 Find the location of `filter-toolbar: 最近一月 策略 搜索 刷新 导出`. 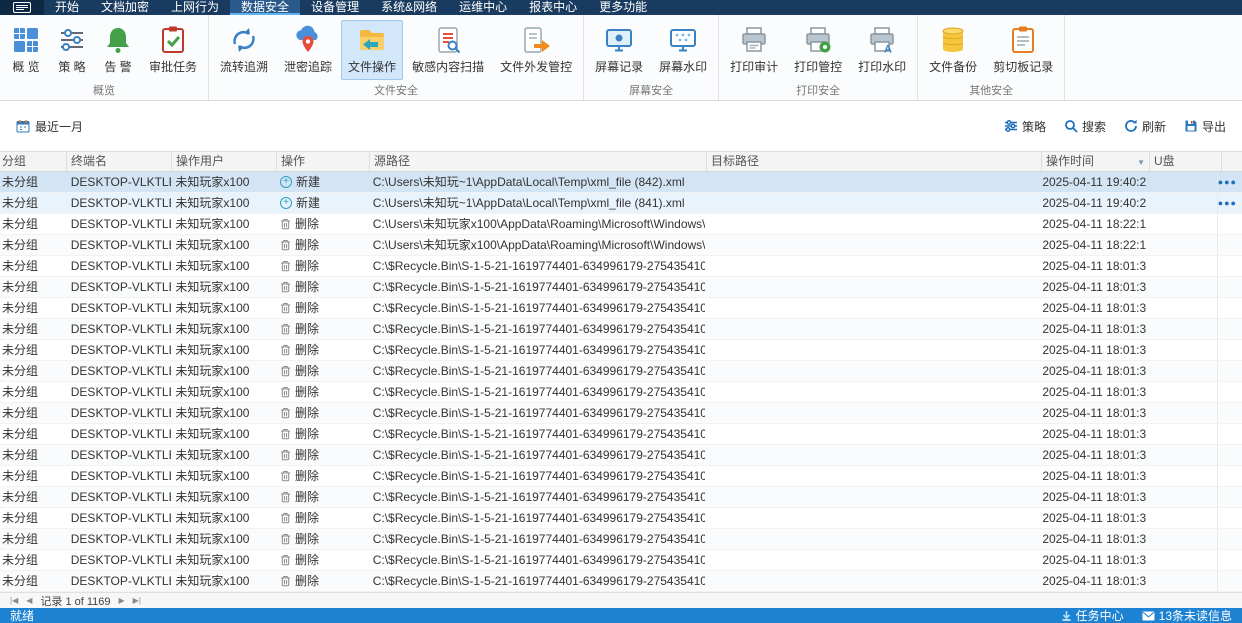

filter-toolbar: 最近一月 策略 搜索 刷新 导出 is located at coordinates (621, 126).